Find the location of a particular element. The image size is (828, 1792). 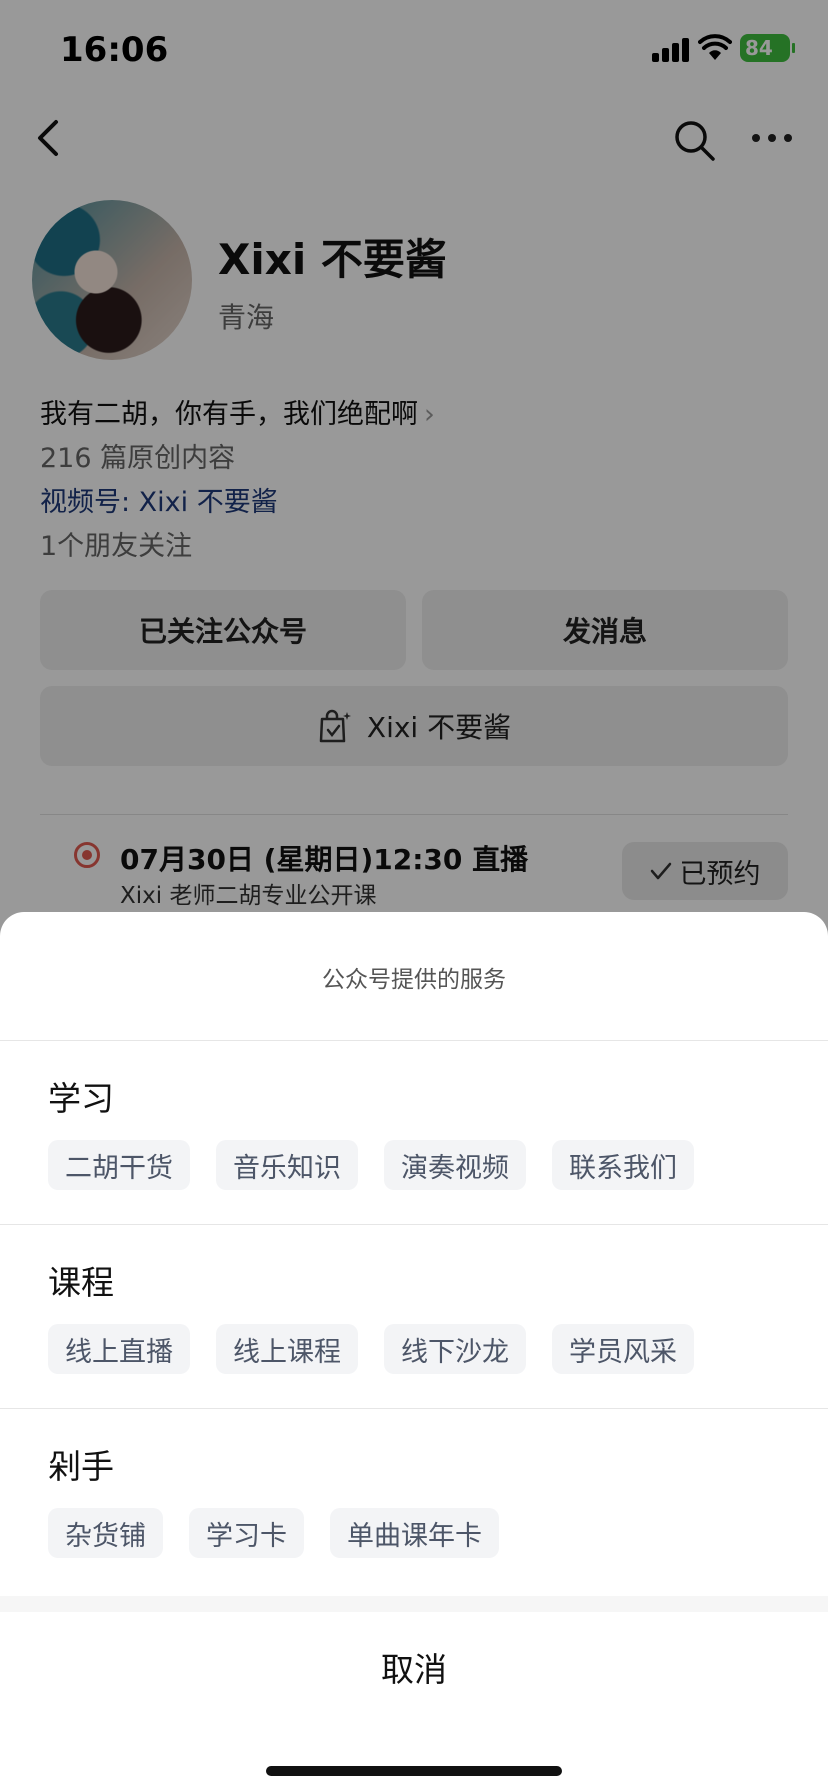

service-chip: 线下沙龙 is located at coordinates (455, 1349).